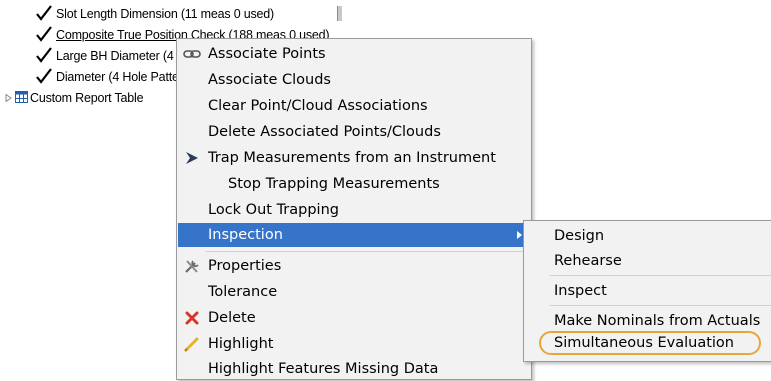 This screenshot has height=381, width=771. I want to click on submenu-arrow-icon, so click(519, 235).